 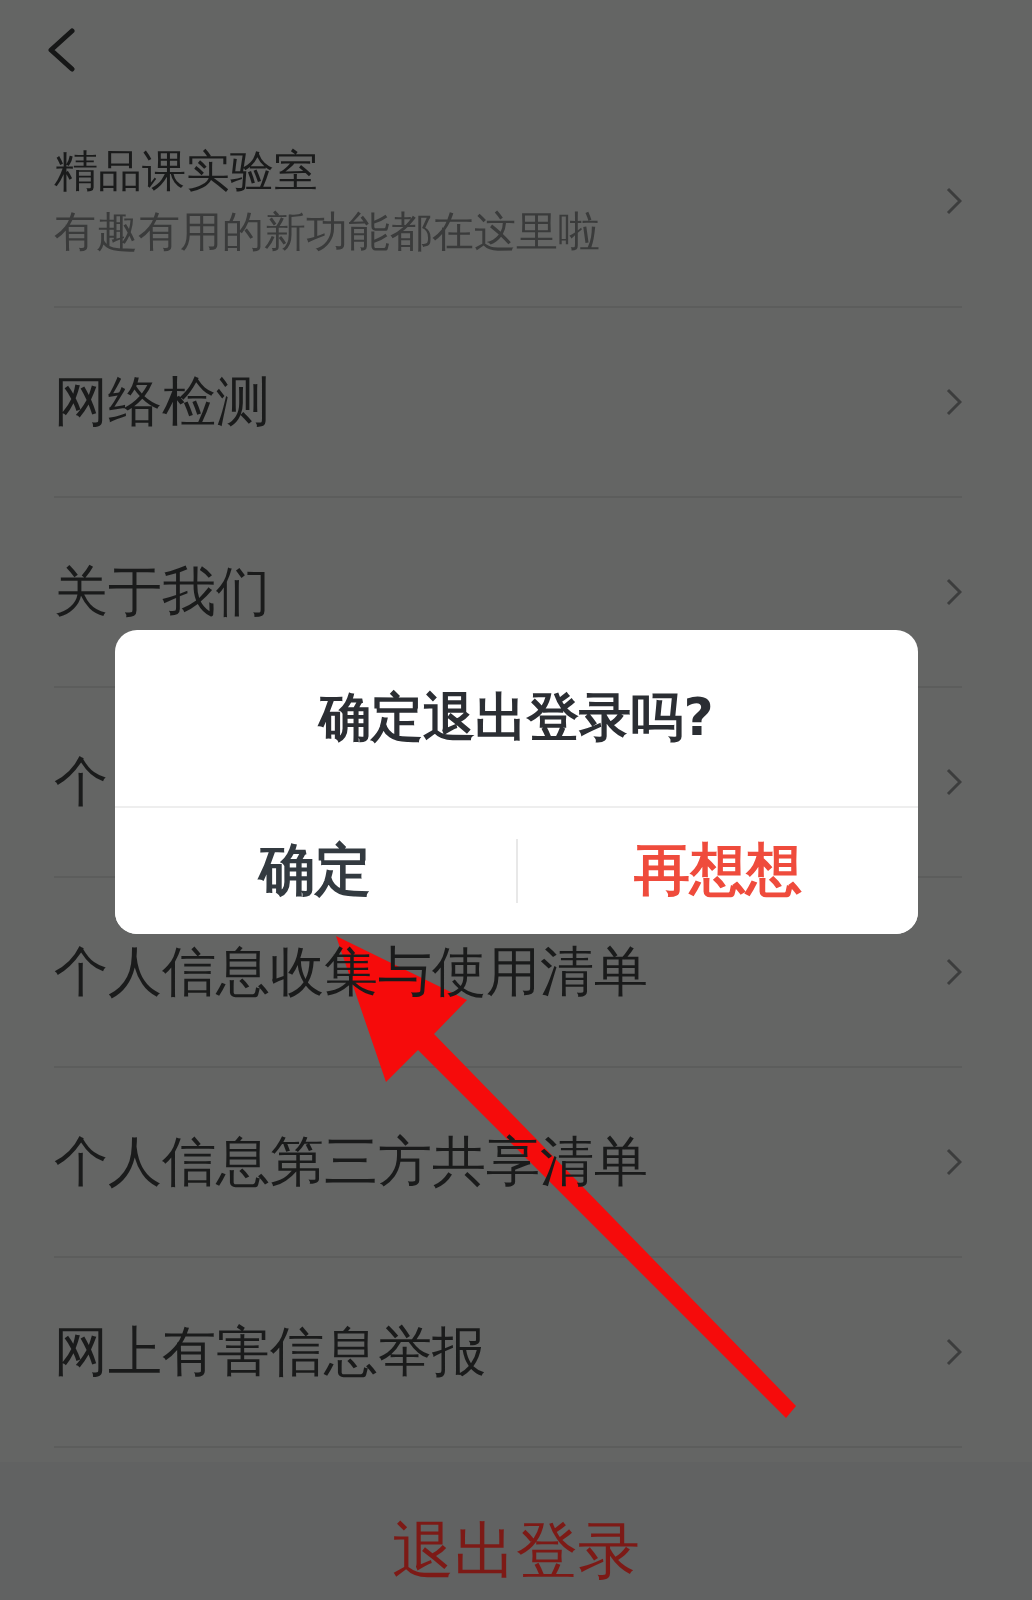 I want to click on row-title: 网络检测, so click(x=162, y=402).